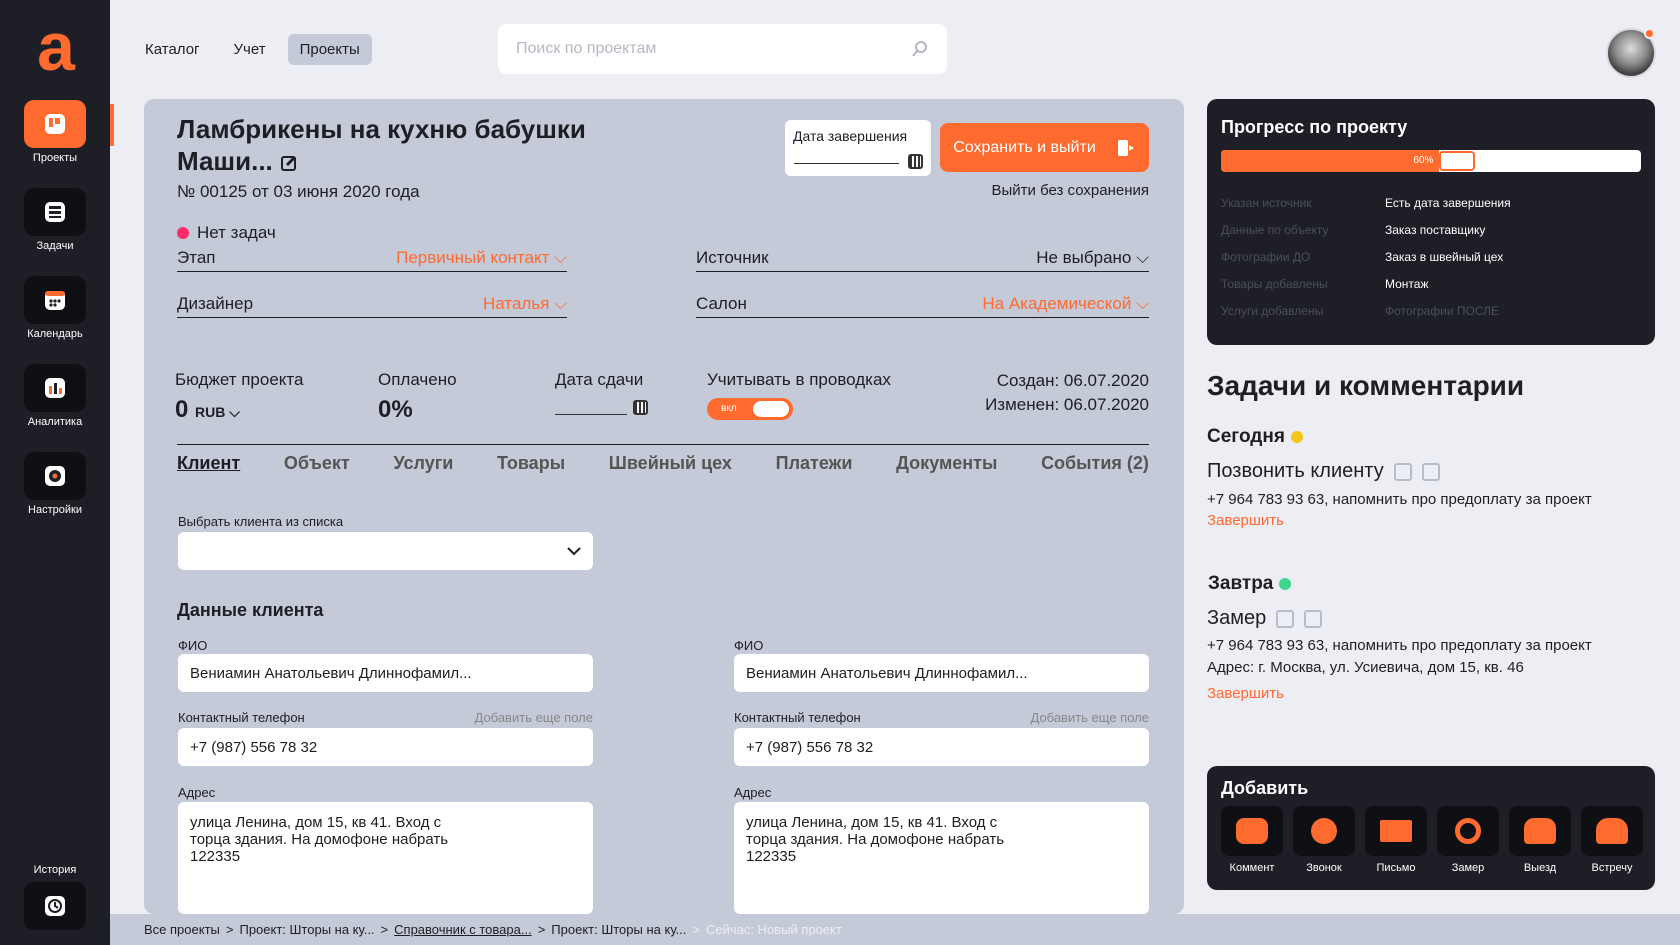 The width and height of the screenshot is (1680, 945). Describe the element at coordinates (250, 610) in the screenshot. I see `client-data-title: Данные клиента` at that location.